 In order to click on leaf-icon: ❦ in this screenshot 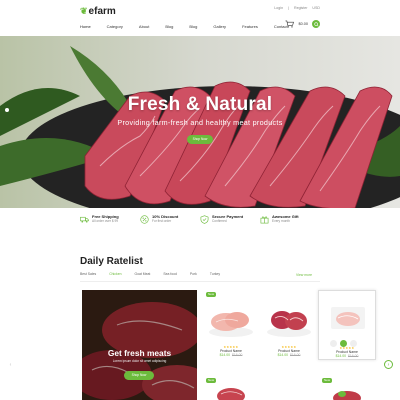, I will do `click(84, 11)`.